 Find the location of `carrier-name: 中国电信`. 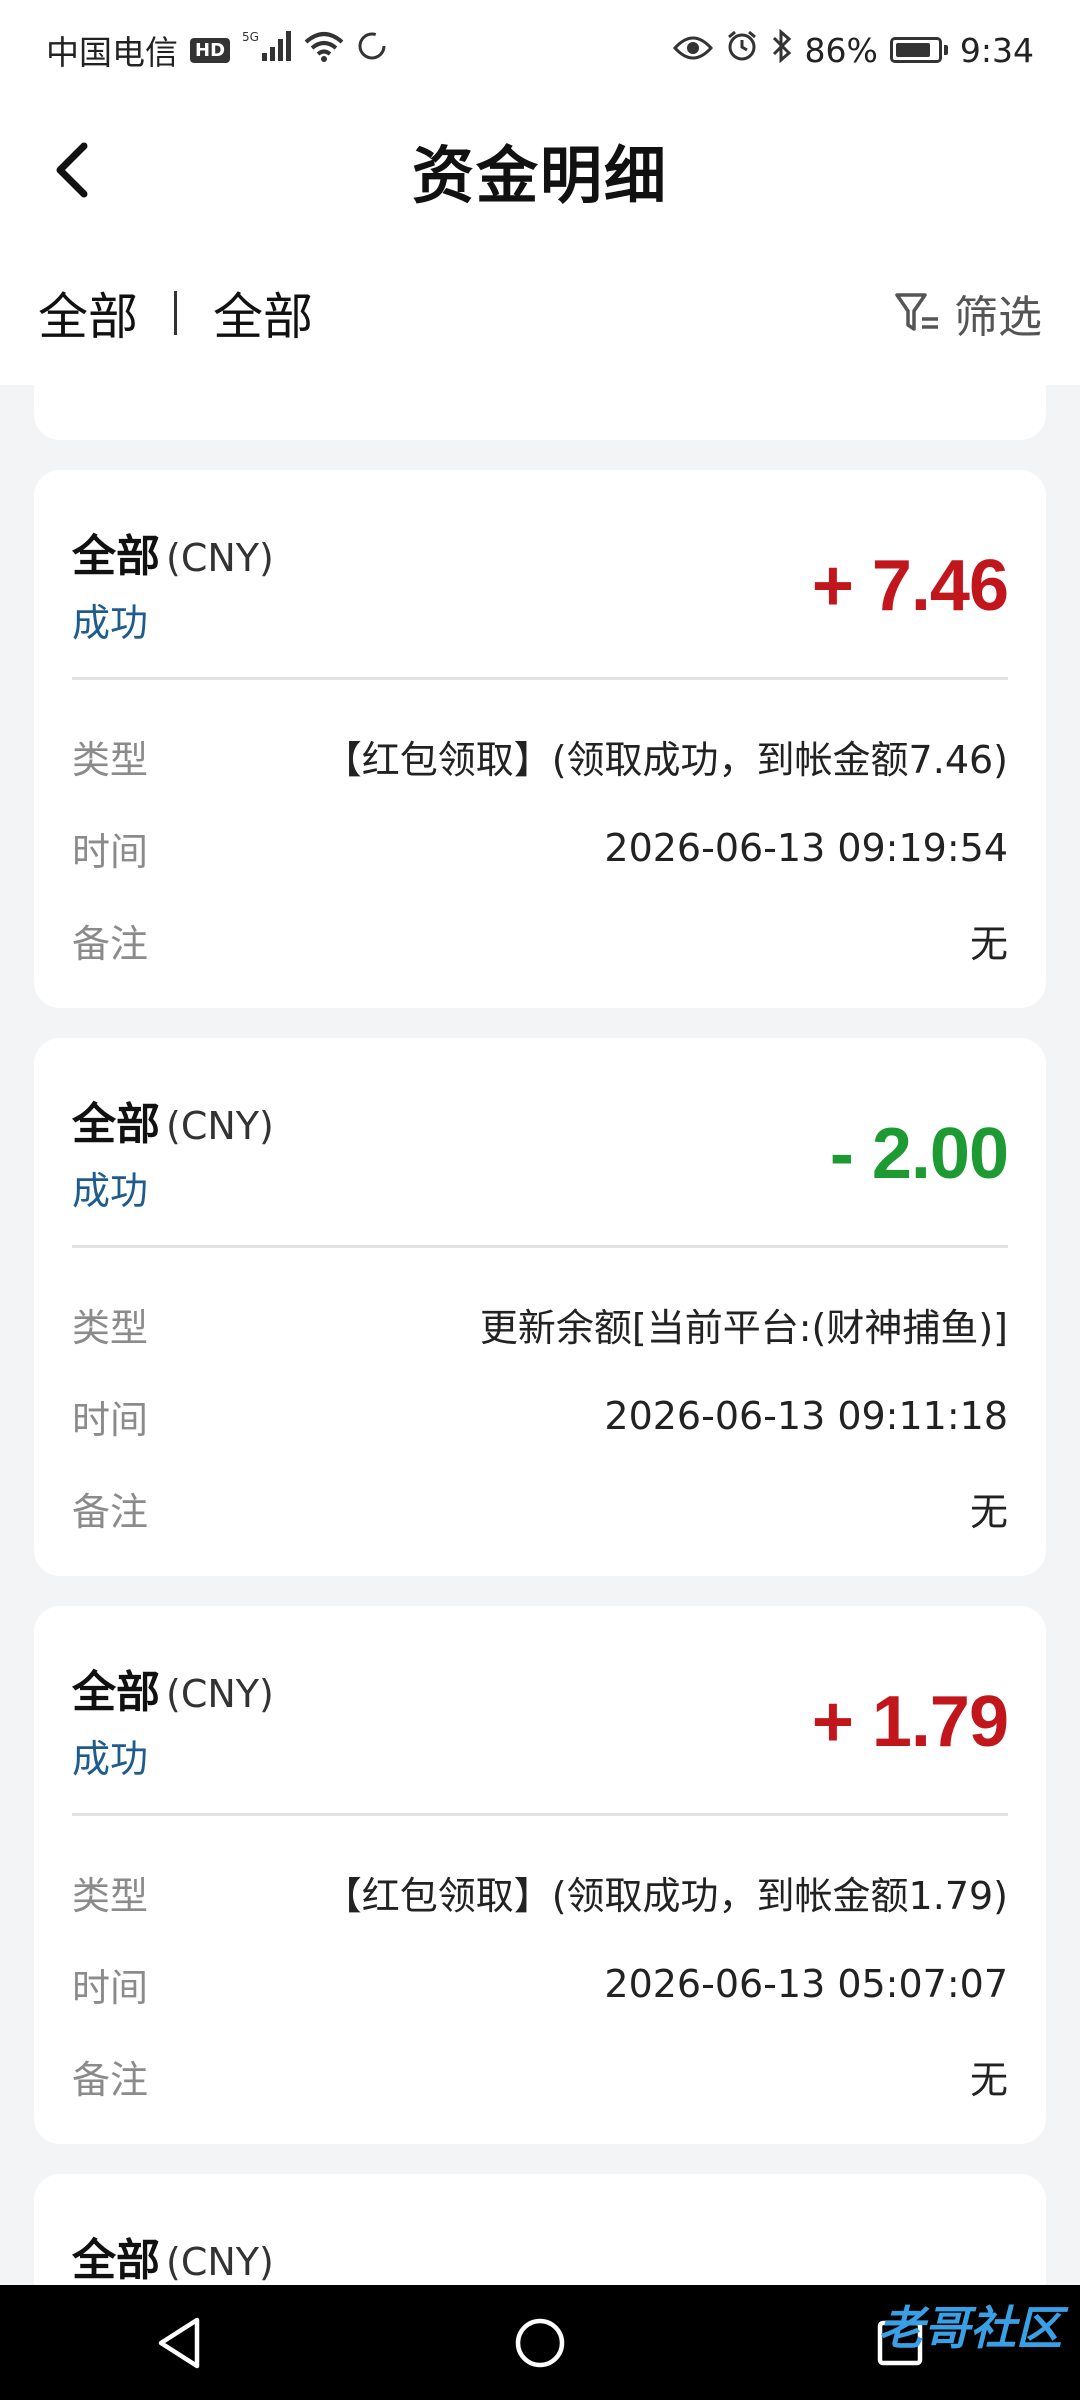

carrier-name: 中国电信 is located at coordinates (112, 52).